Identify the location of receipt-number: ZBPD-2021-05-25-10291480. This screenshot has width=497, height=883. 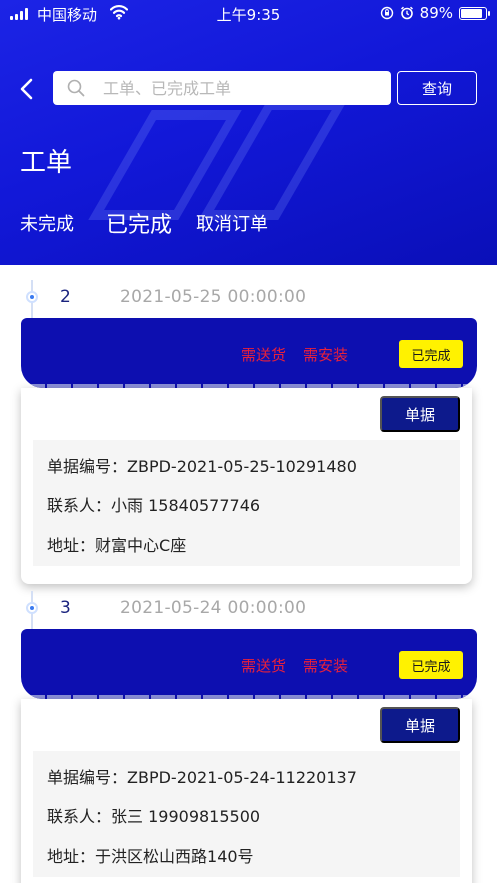
(242, 466).